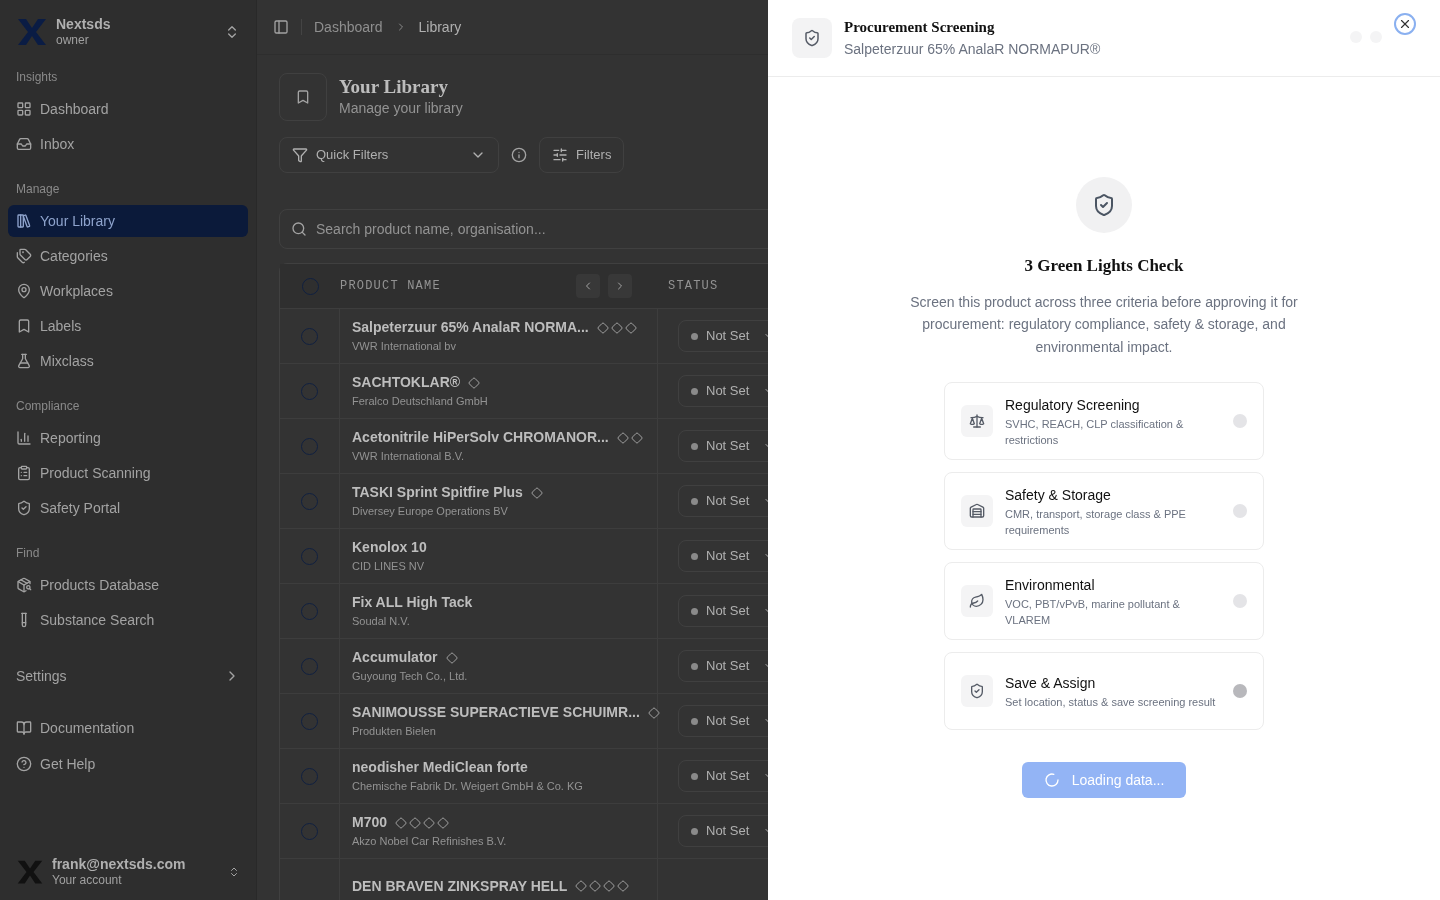 The height and width of the screenshot is (900, 1440). Describe the element at coordinates (406, 383) in the screenshot. I see `product-name: SACHTOKLAR®` at that location.